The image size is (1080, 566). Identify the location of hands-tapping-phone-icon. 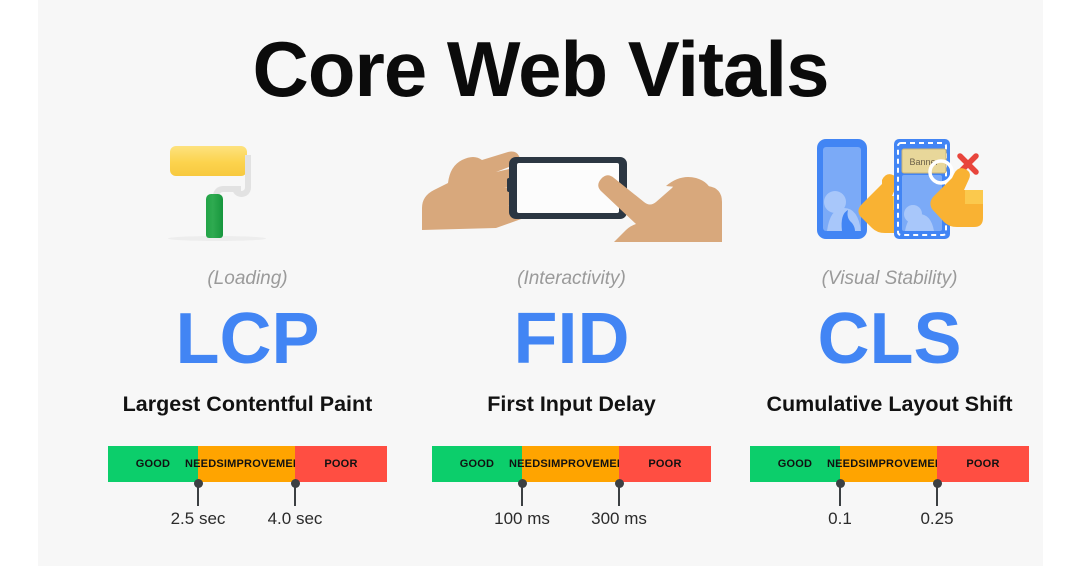
(571, 189).